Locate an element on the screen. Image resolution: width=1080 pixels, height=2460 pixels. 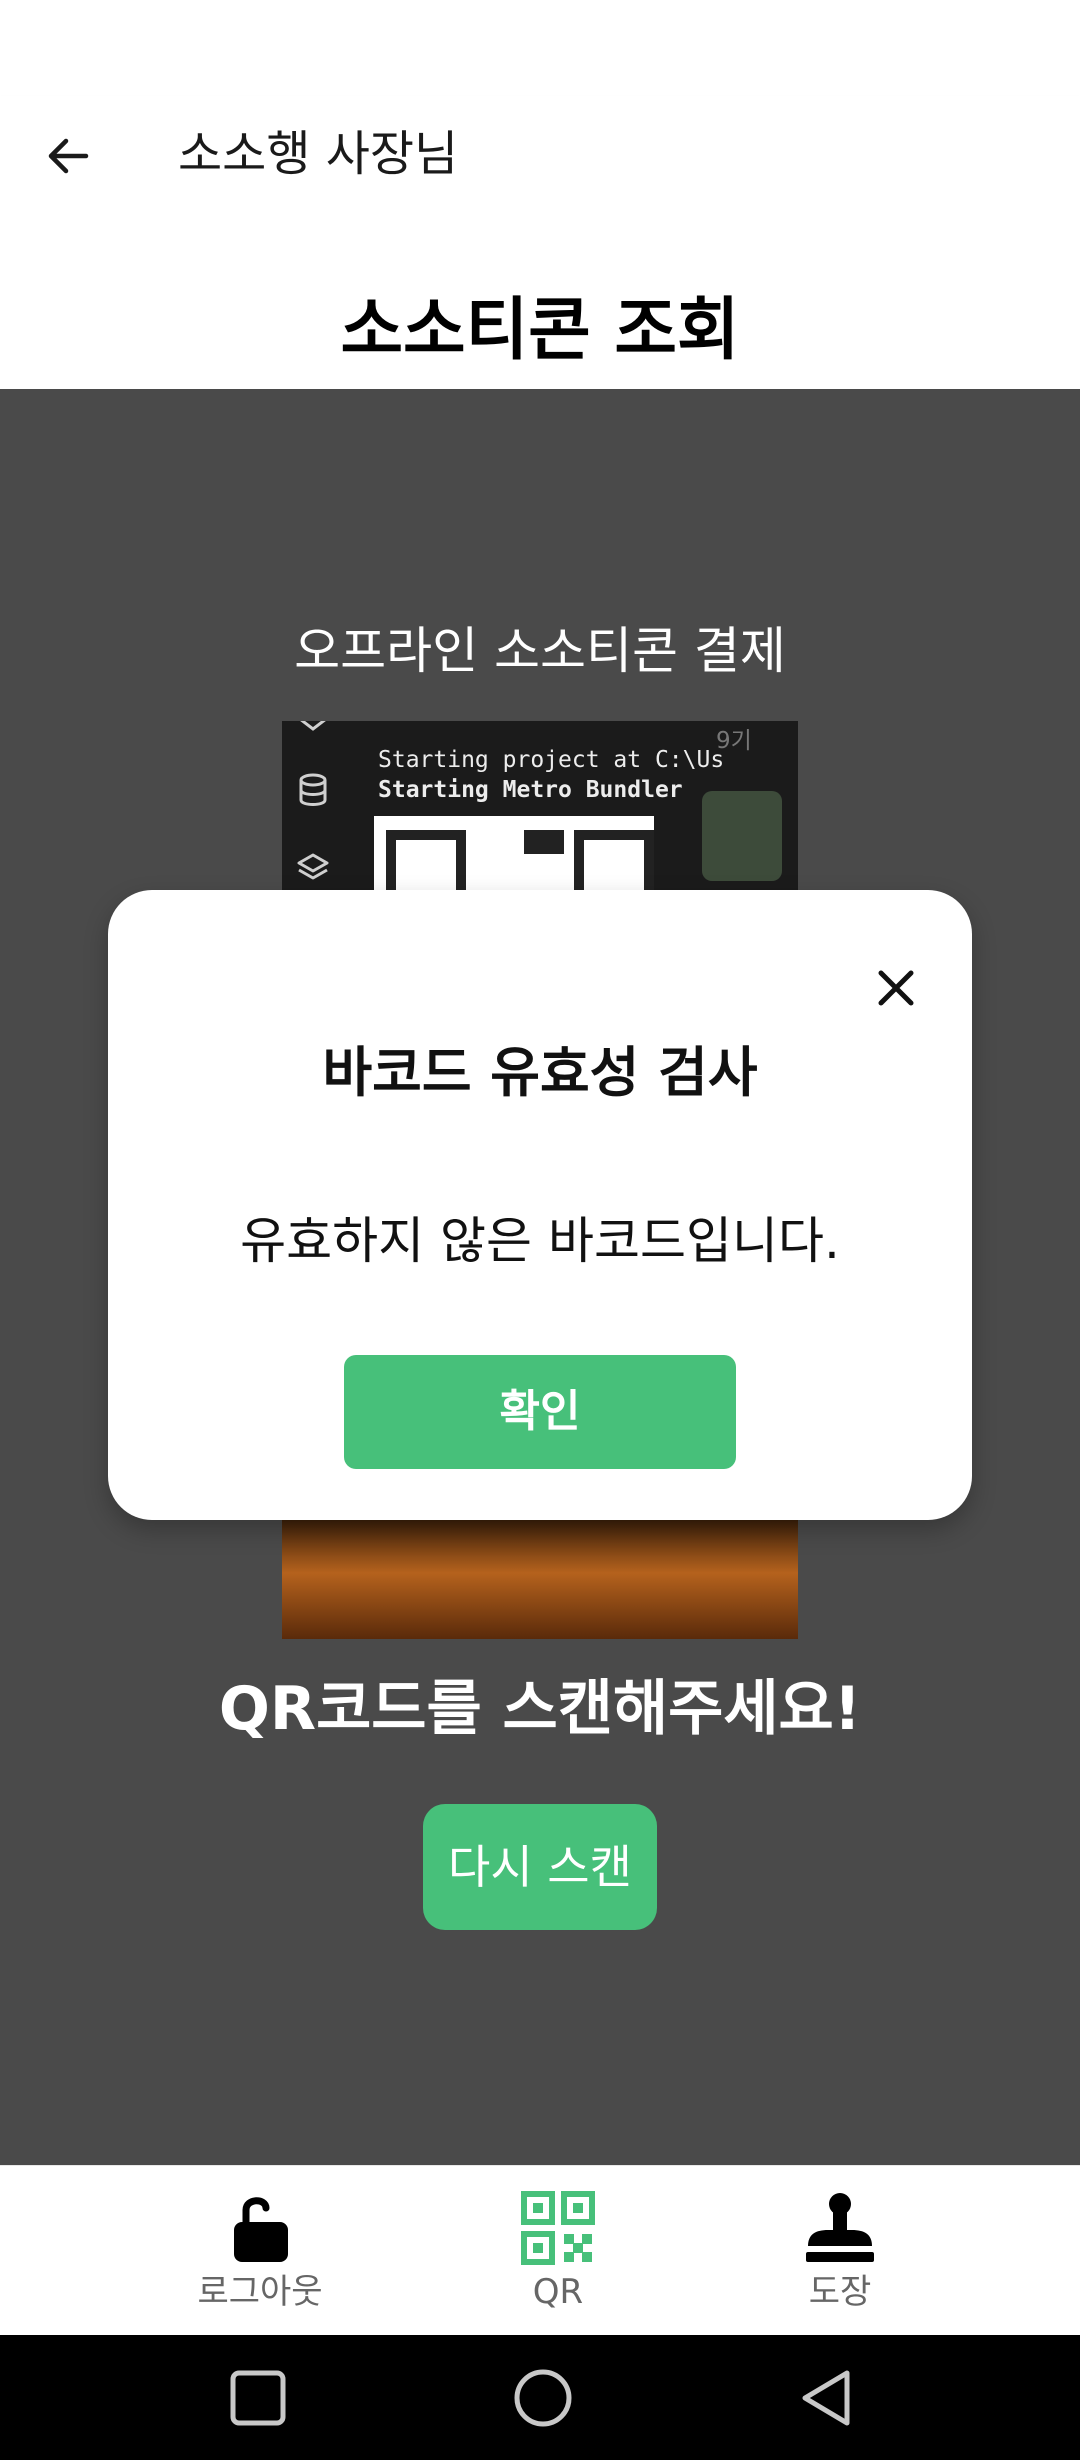
close-icon is located at coordinates (896, 988).